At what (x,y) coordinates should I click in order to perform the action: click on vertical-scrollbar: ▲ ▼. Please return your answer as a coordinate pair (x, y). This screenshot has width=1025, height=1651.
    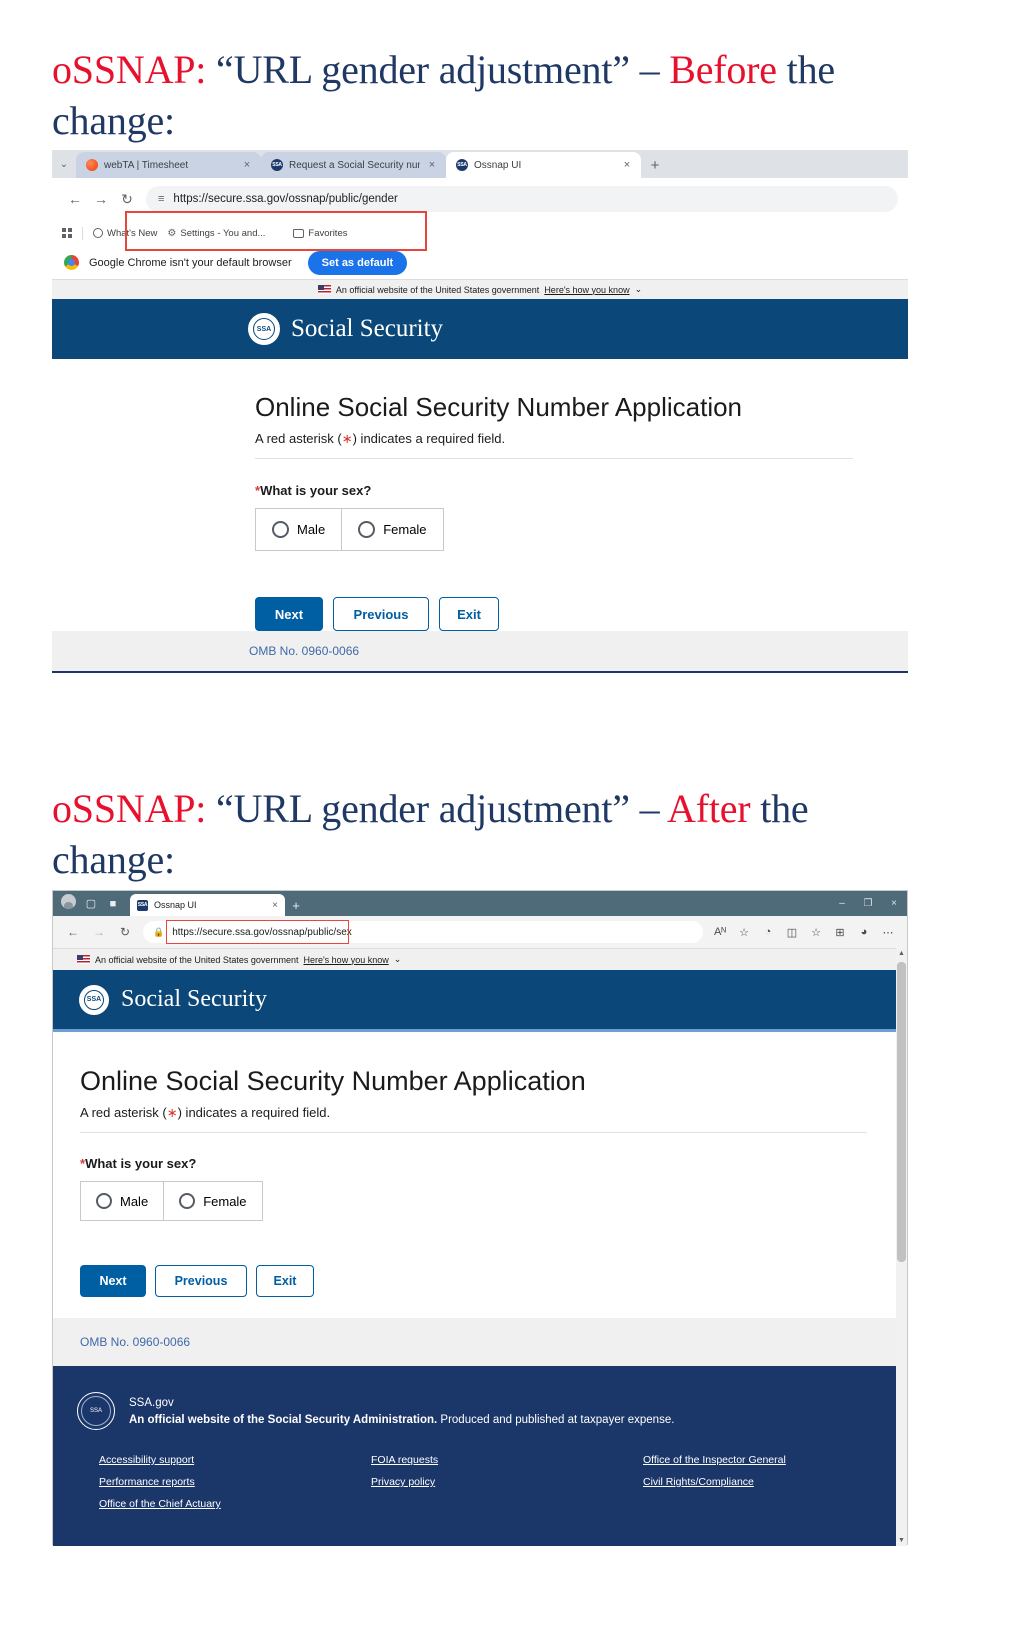
    Looking at the image, I should click on (901, 1247).